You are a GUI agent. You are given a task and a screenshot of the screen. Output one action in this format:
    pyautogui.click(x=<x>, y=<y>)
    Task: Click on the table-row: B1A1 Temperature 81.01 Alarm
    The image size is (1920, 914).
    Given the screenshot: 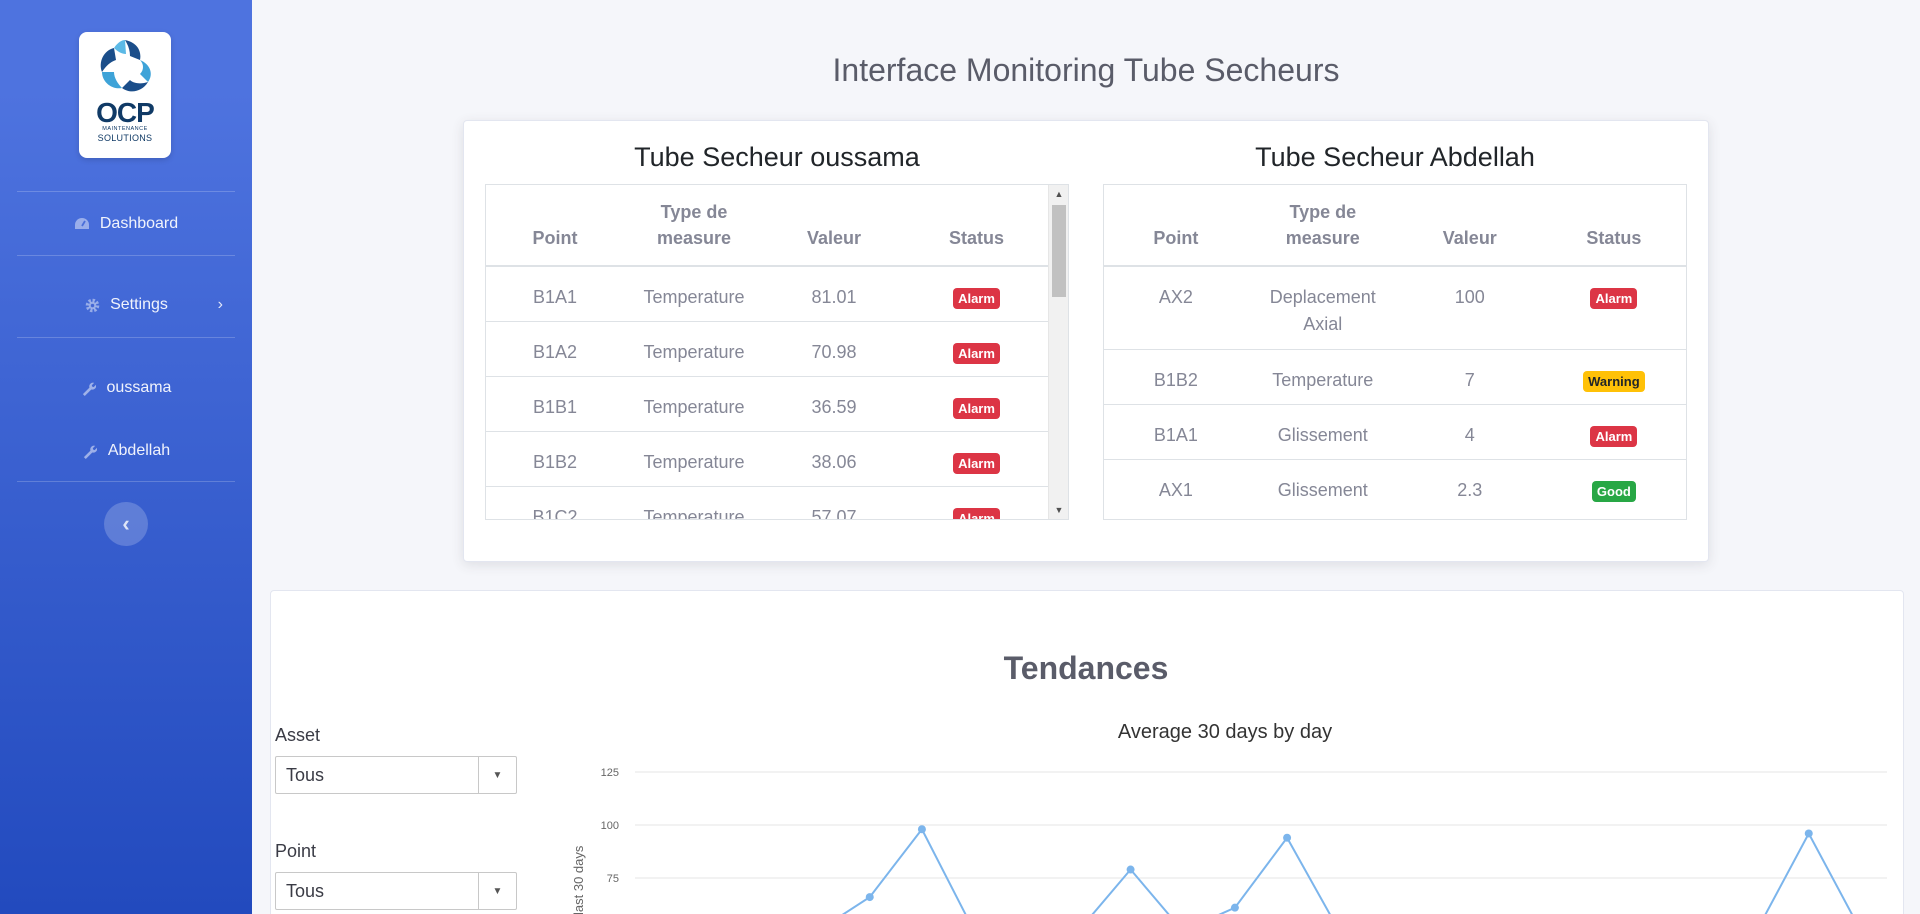 What is the action you would take?
    pyautogui.click(x=767, y=293)
    